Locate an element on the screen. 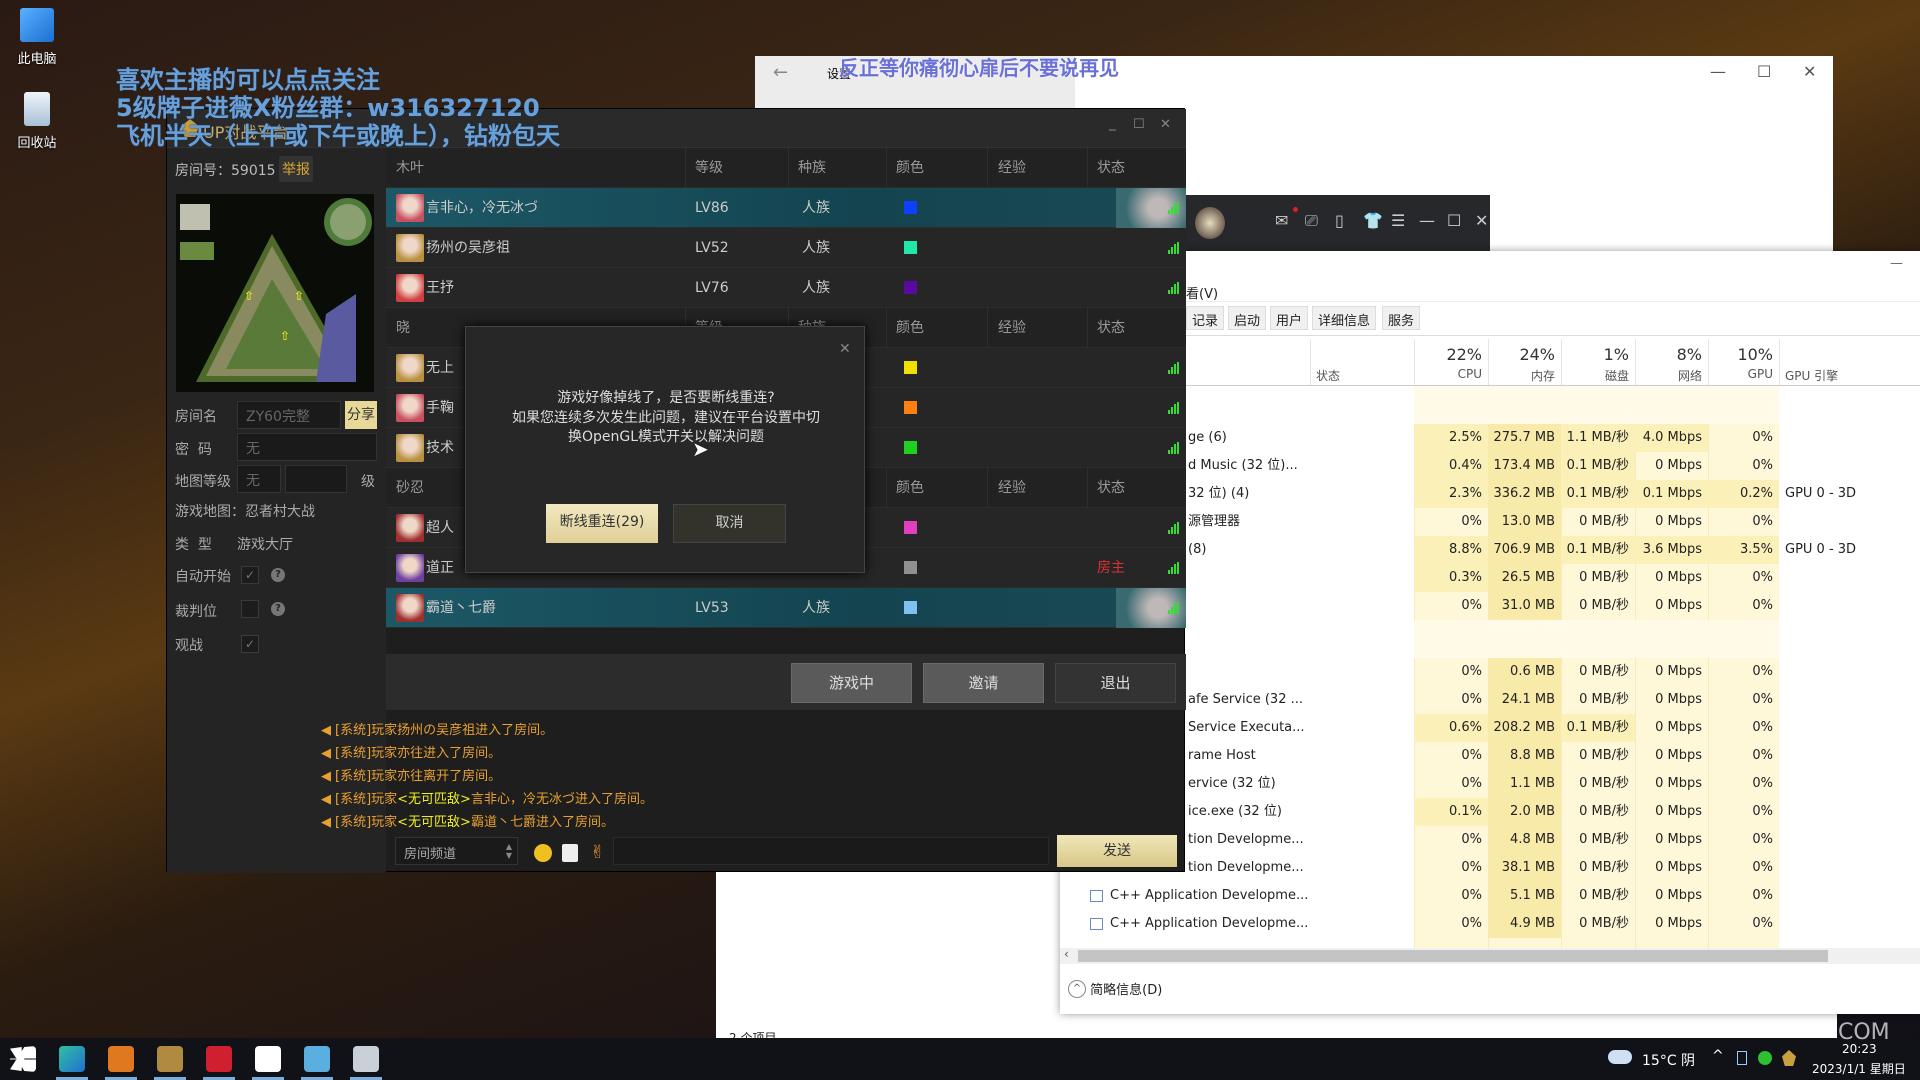 This screenshot has width=1920, height=1080. mobile-icon: ▯ is located at coordinates (1339, 220).